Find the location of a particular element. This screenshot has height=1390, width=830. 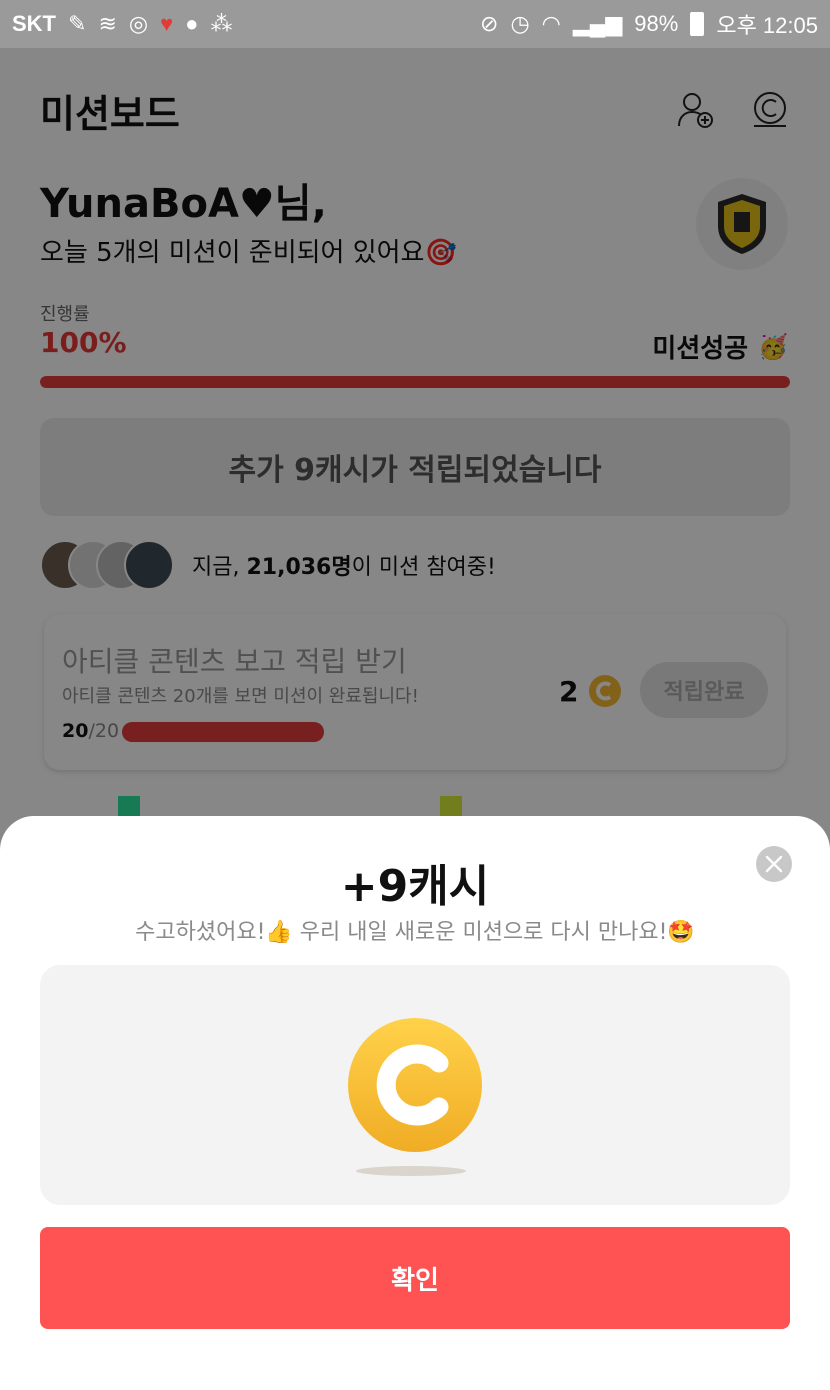

o-icon: ◎ is located at coordinates (138, 23).